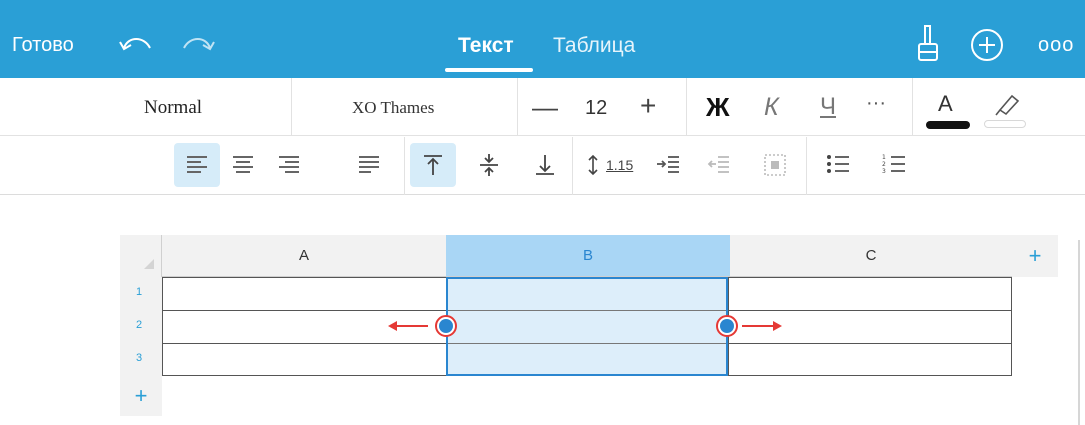  I want to click on valign-bottom-icon, so click(545, 165).